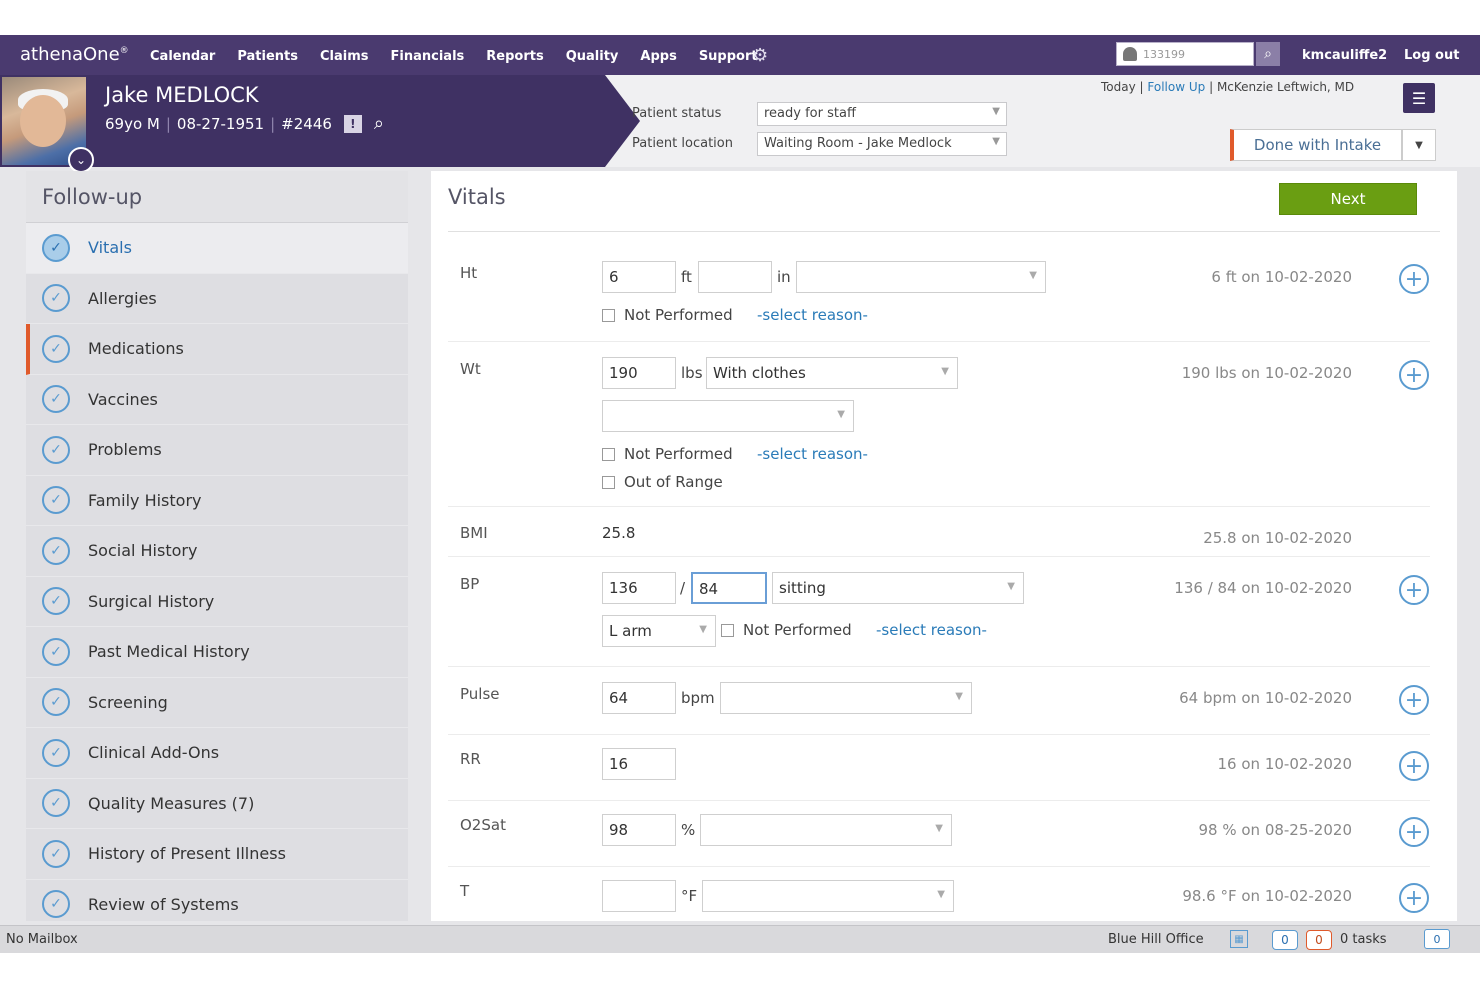 The width and height of the screenshot is (1480, 987). I want to click on search-button: ⌕, so click(1268, 54).